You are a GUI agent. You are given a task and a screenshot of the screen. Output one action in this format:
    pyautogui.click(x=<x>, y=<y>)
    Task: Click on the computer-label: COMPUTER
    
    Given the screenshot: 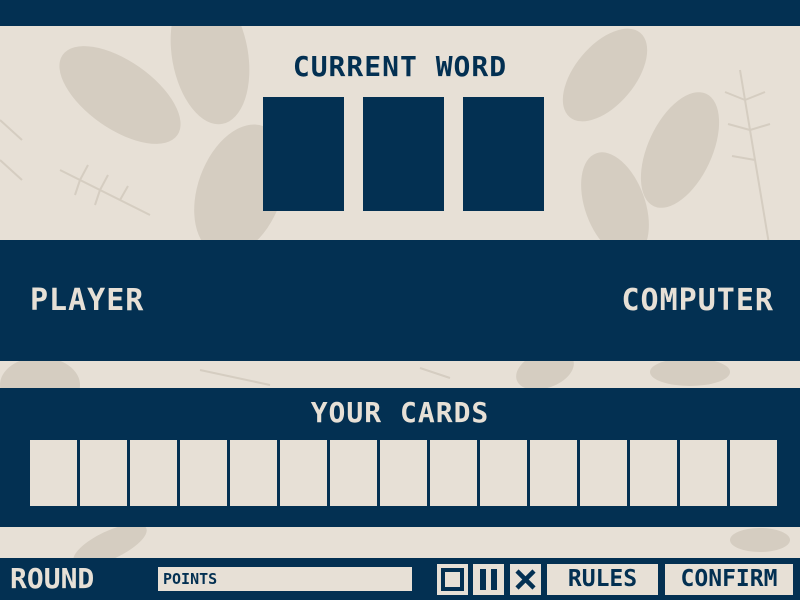 What is the action you would take?
    pyautogui.click(x=697, y=300)
    